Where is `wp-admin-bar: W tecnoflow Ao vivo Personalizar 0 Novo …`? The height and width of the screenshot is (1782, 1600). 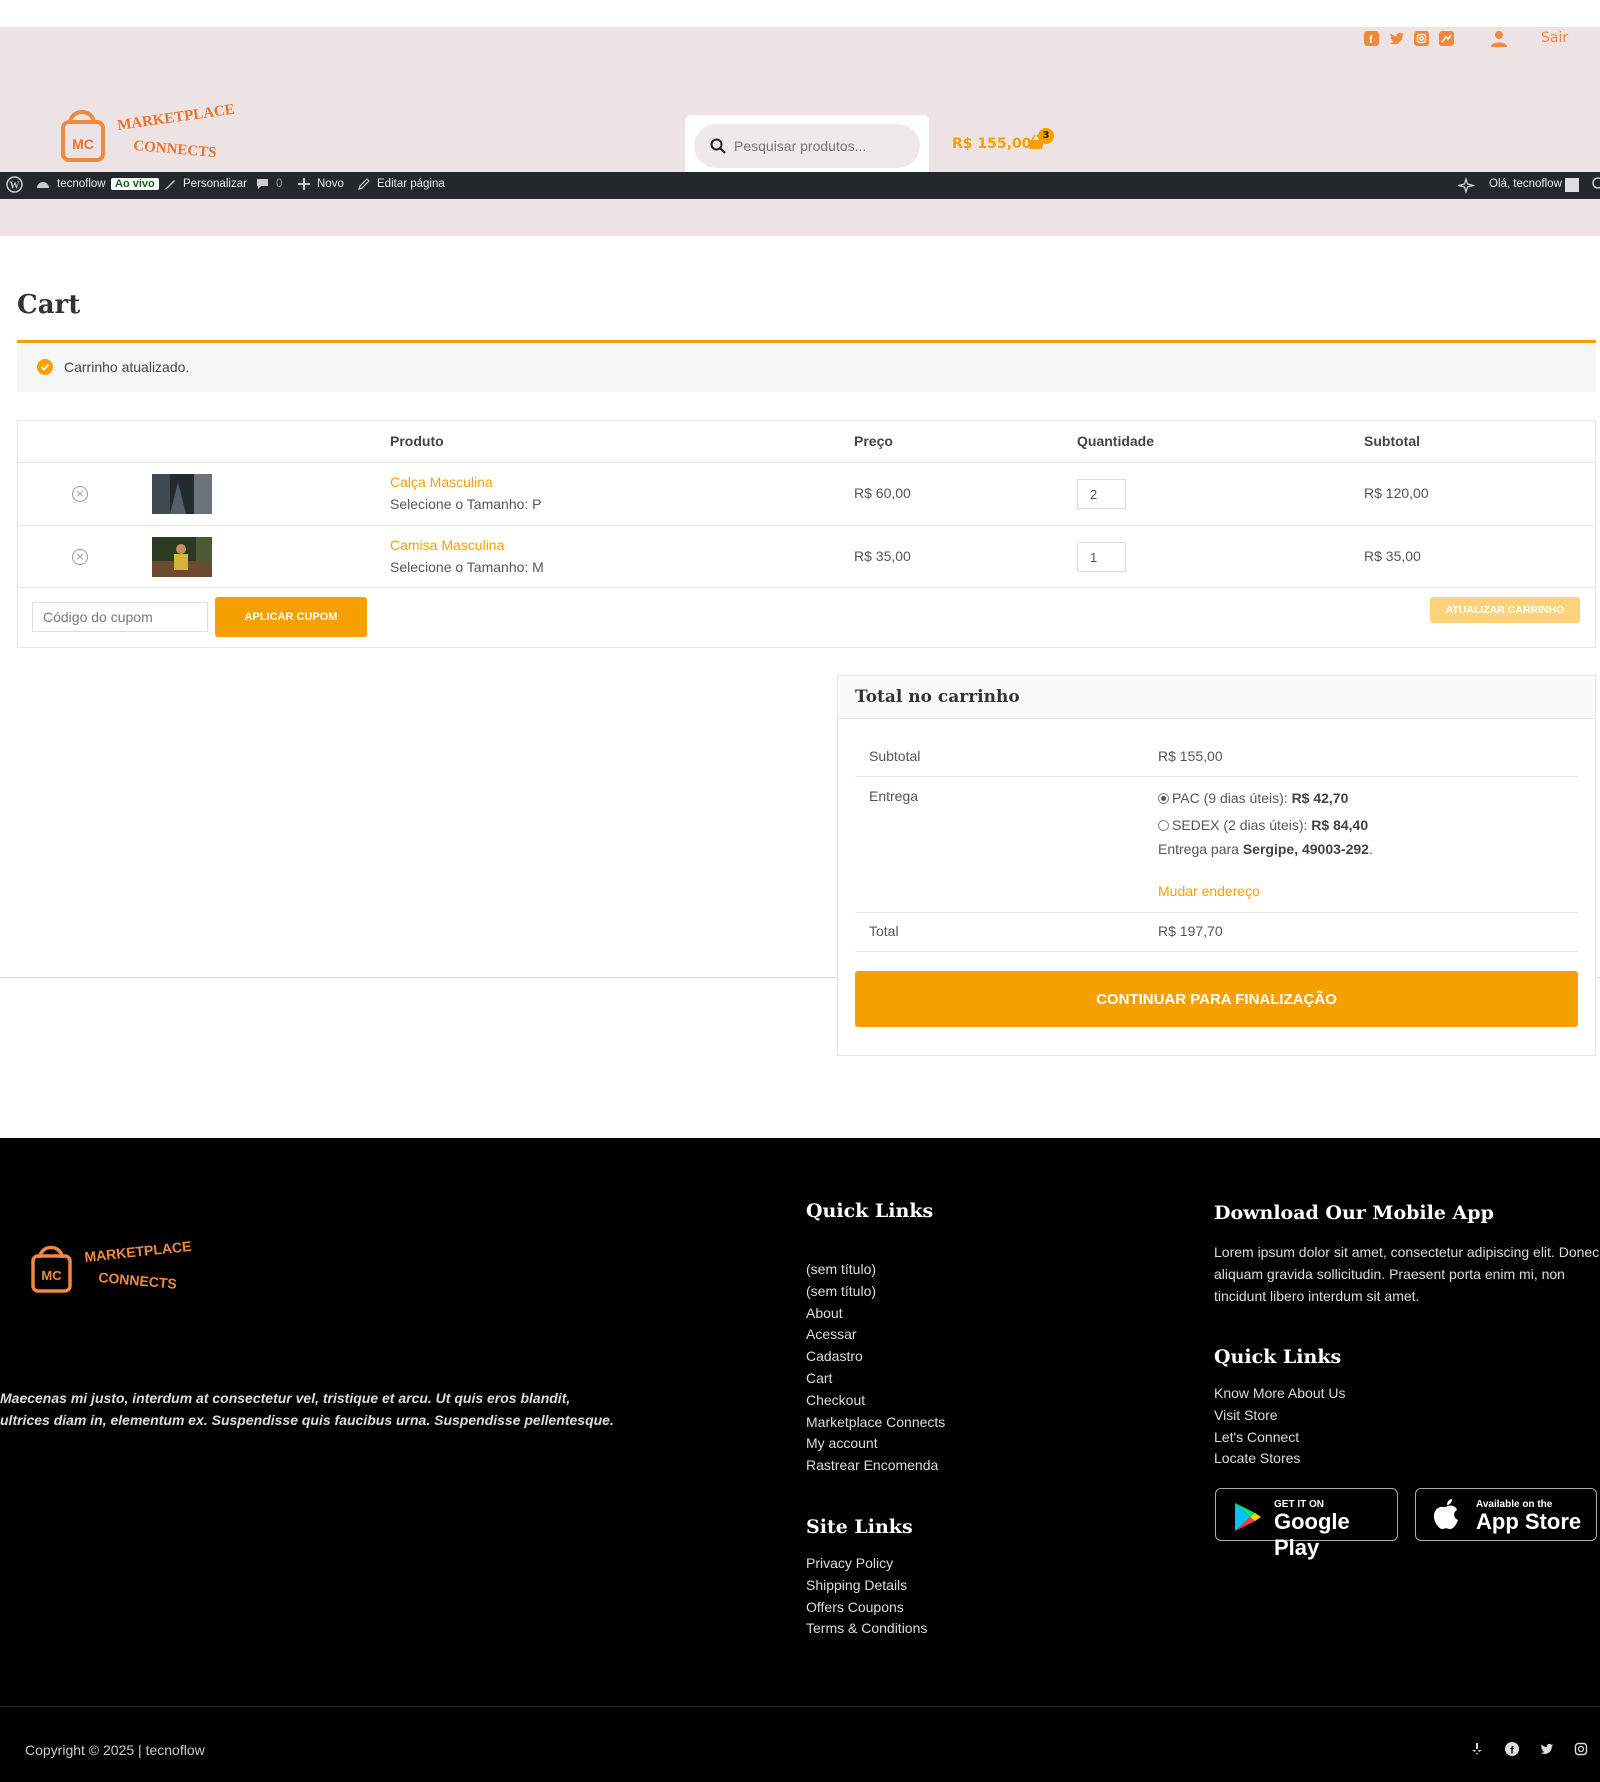 wp-admin-bar: W tecnoflow Ao vivo Personalizar 0 Novo … is located at coordinates (800, 185).